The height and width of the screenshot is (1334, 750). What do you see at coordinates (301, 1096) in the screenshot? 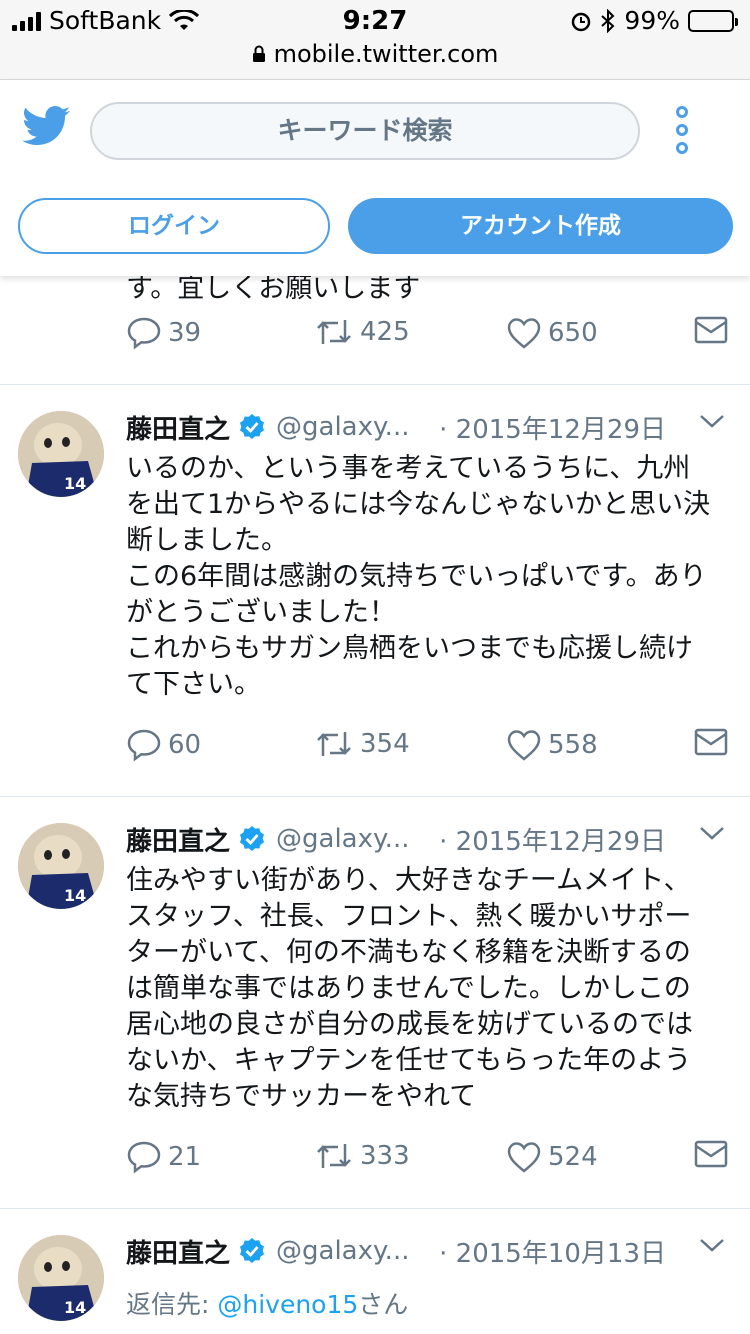
I see `tweet-line: な気持ちでサッカーをやれて` at bounding box center [301, 1096].